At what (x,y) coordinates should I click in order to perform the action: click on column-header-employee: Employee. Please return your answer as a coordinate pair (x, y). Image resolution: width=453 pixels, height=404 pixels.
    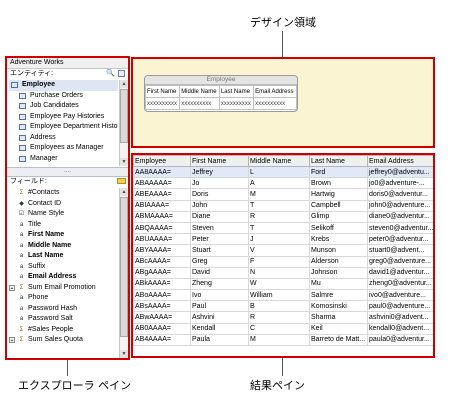
    Looking at the image, I should click on (162, 161).